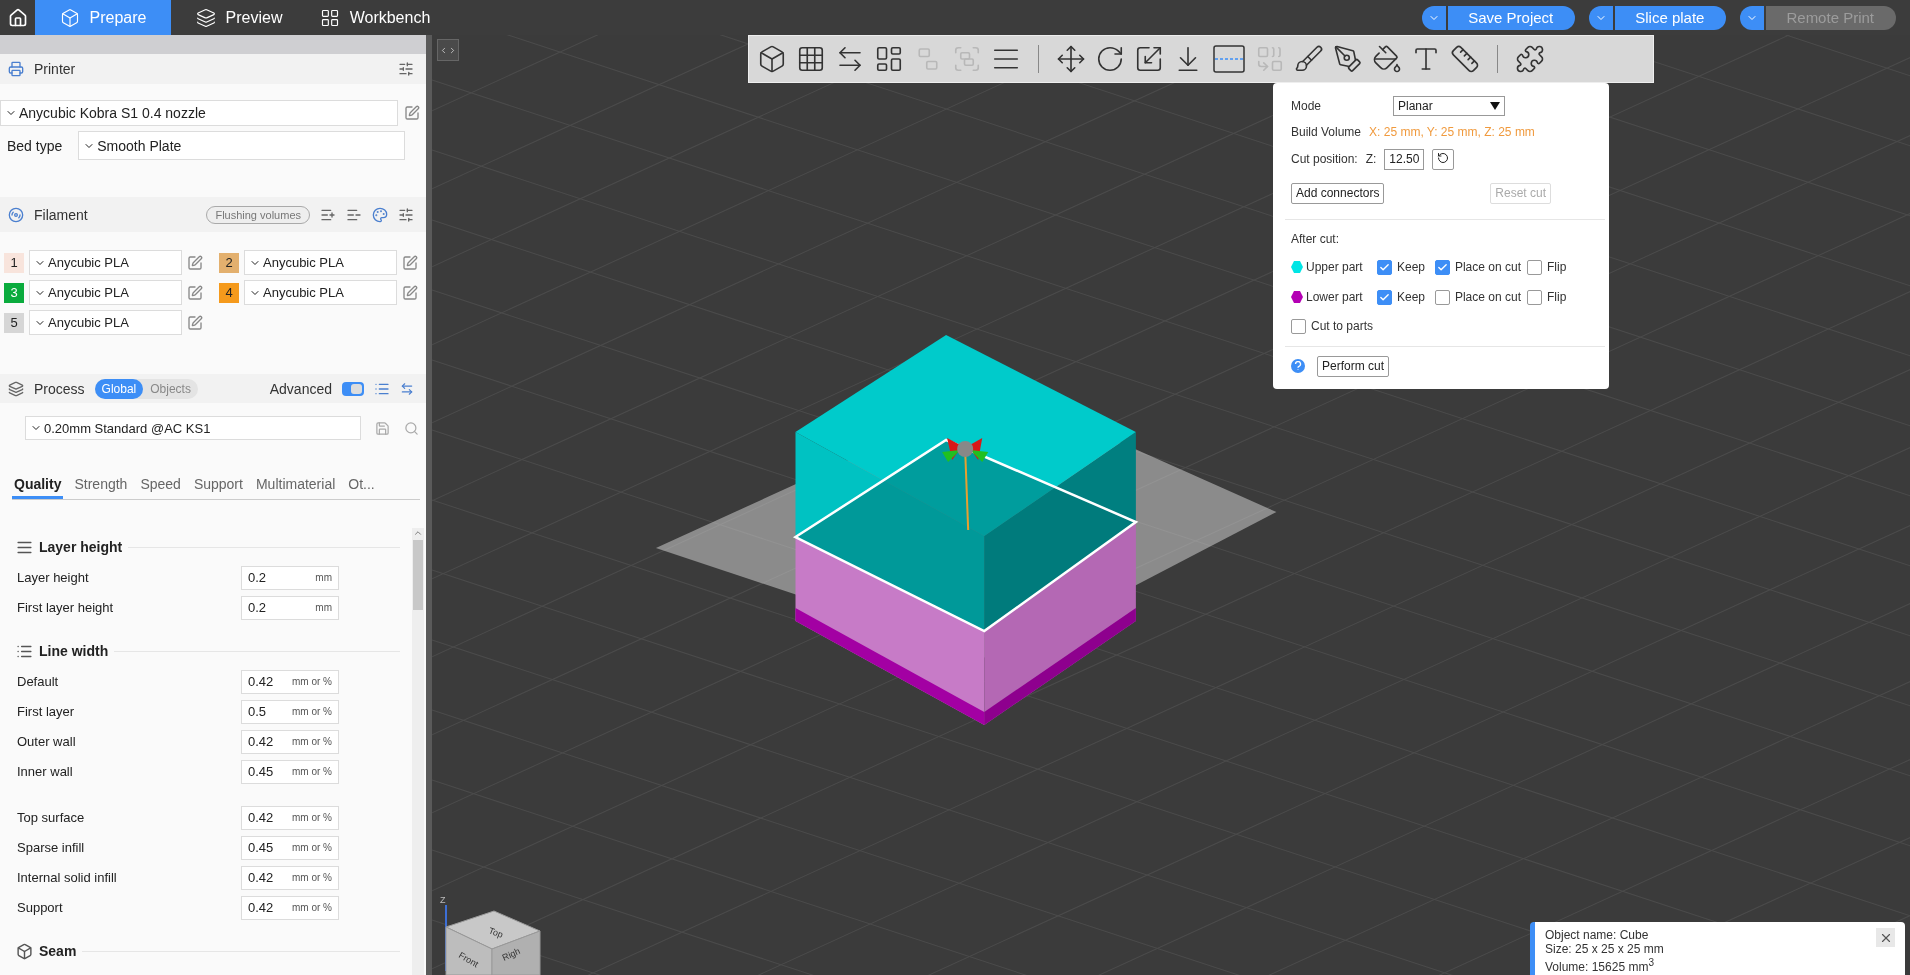  What do you see at coordinates (1348, 59) in the screenshot?
I see `pen-icon` at bounding box center [1348, 59].